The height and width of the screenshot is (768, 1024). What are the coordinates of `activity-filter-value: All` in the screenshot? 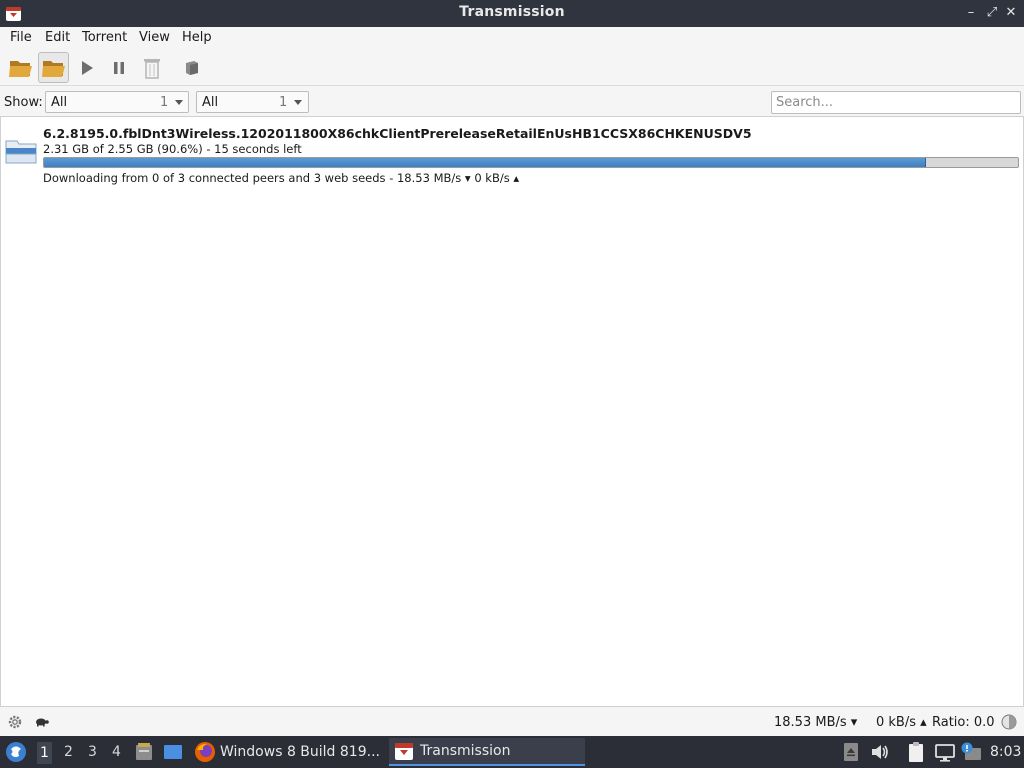 It's located at (59, 102).